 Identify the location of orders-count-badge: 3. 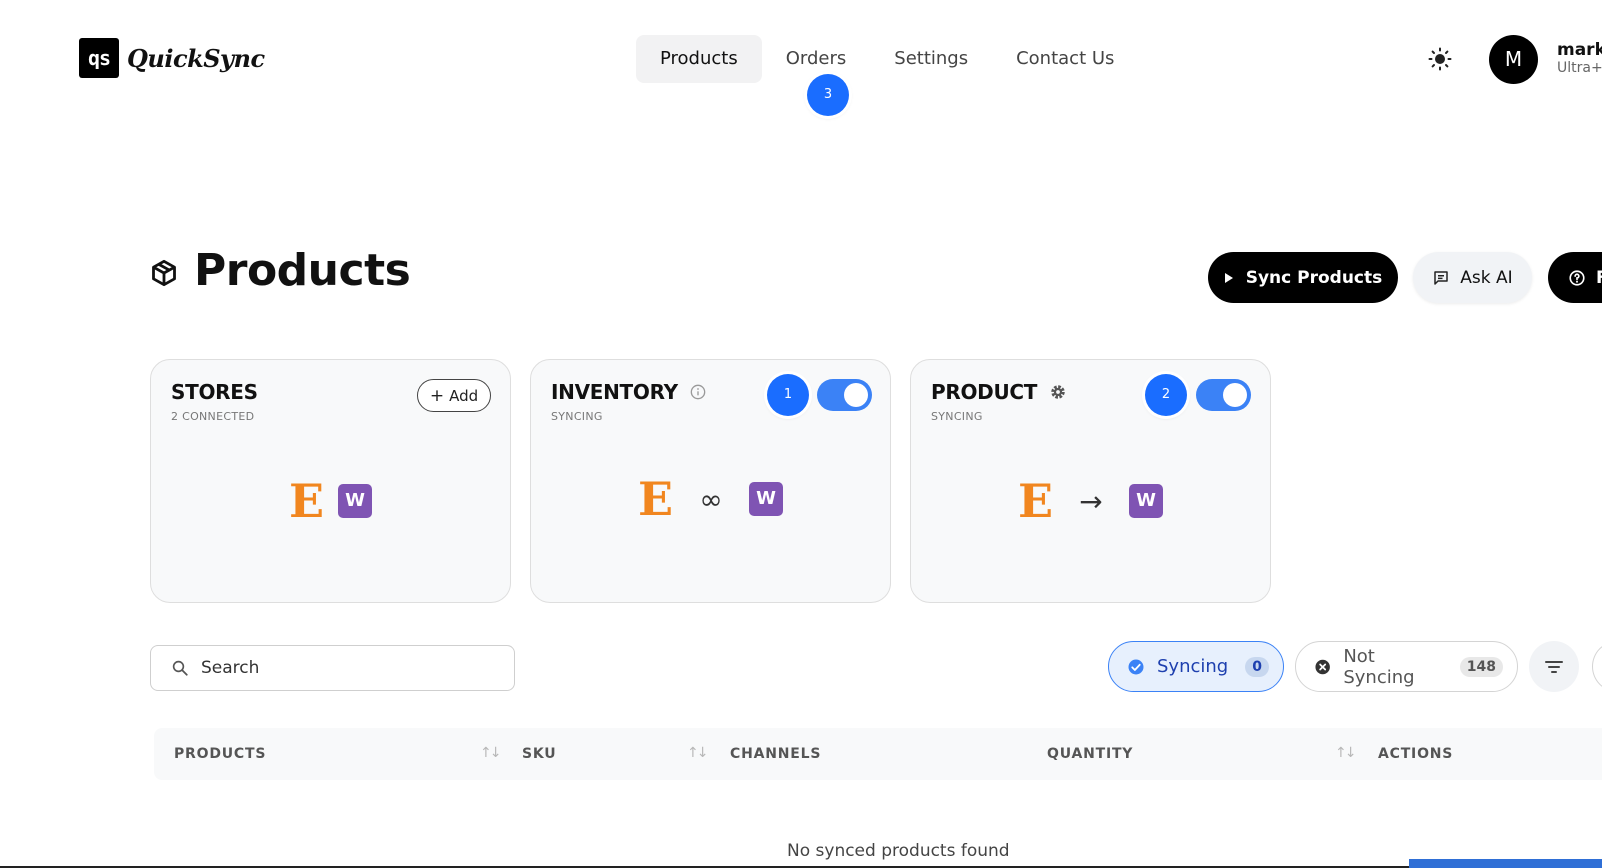
(828, 95).